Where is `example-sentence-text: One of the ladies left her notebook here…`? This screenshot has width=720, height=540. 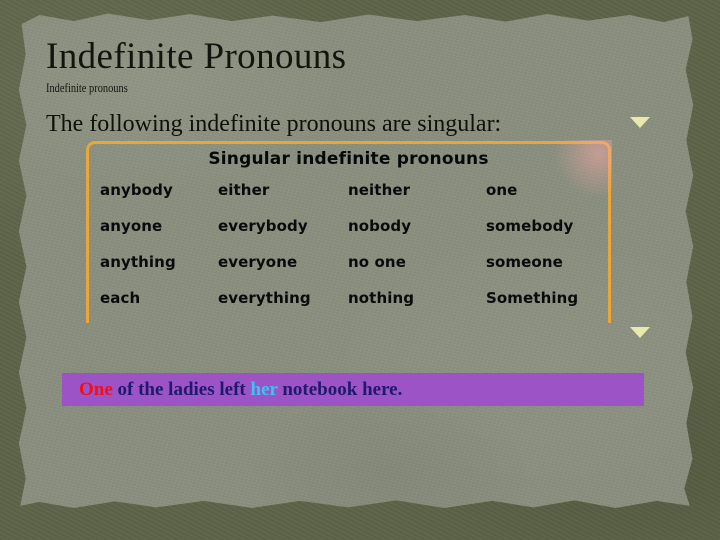
example-sentence-text: One of the ladies left her notebook here… is located at coordinates (232, 390).